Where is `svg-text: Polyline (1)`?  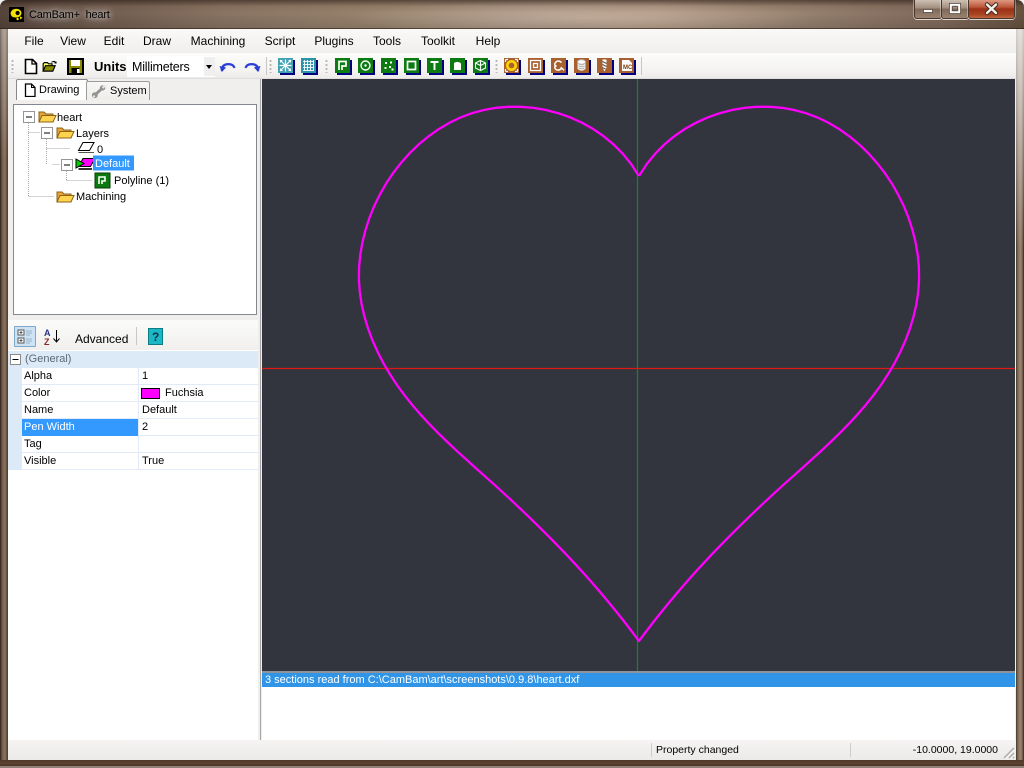
svg-text: Polyline (1) is located at coordinates (141, 181).